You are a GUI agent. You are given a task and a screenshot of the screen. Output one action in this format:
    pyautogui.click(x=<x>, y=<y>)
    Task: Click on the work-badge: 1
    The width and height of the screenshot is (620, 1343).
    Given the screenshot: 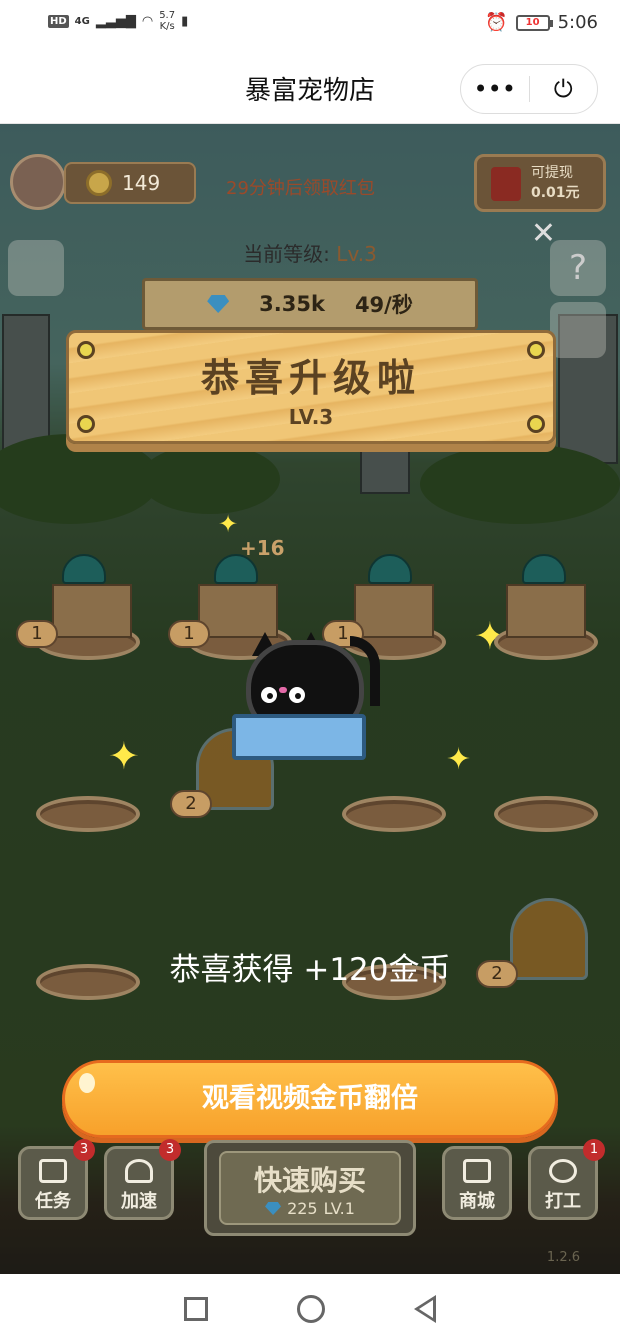 What is the action you would take?
    pyautogui.click(x=594, y=1150)
    